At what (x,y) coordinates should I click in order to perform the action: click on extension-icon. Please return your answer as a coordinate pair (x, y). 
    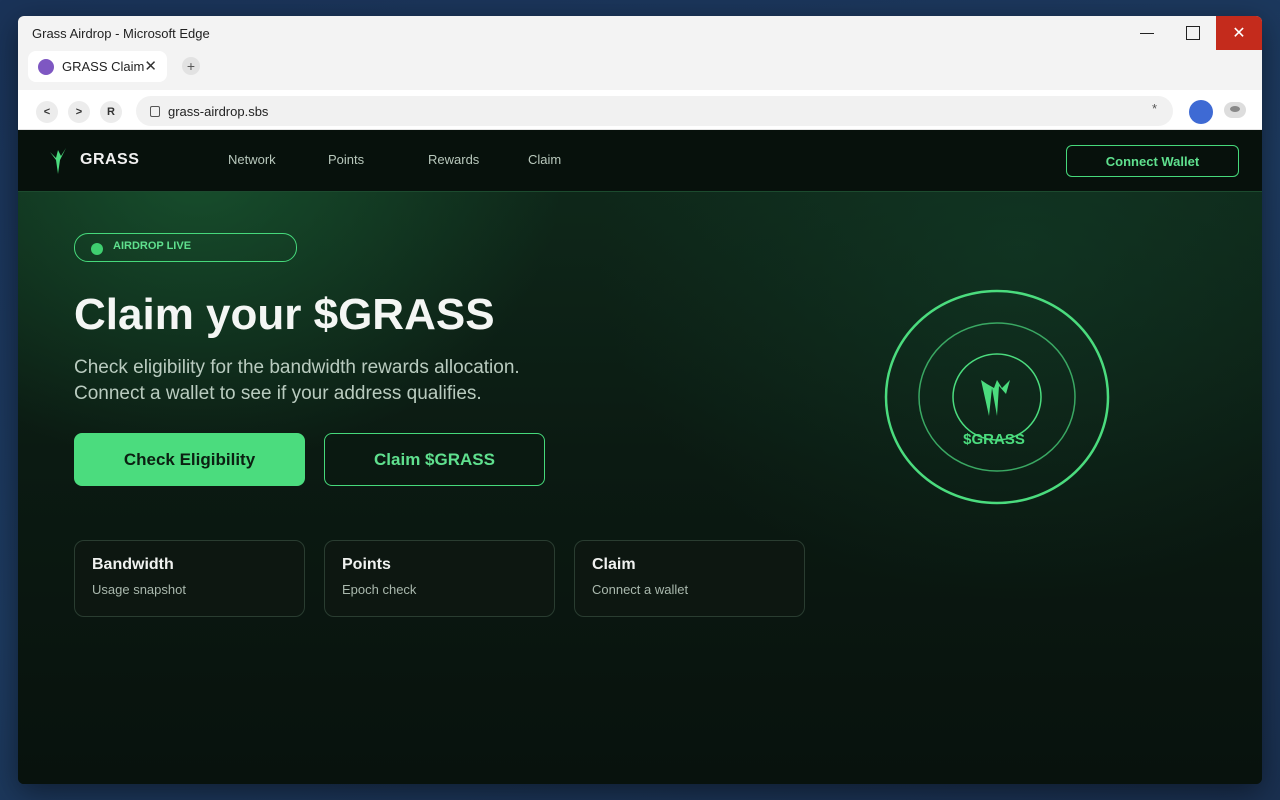
    Looking at the image, I should click on (1235, 110).